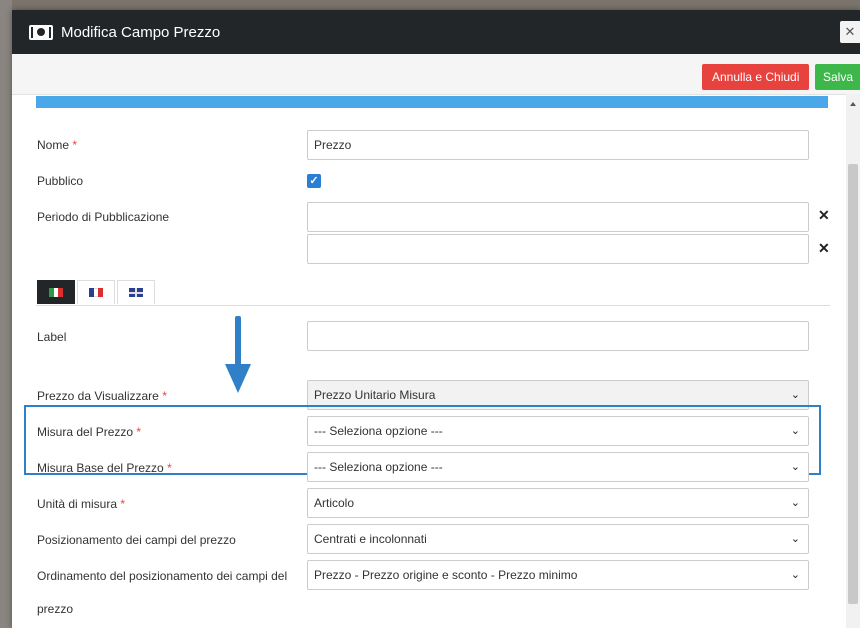  What do you see at coordinates (57, 145) in the screenshot?
I see `name-label: Nome *` at bounding box center [57, 145].